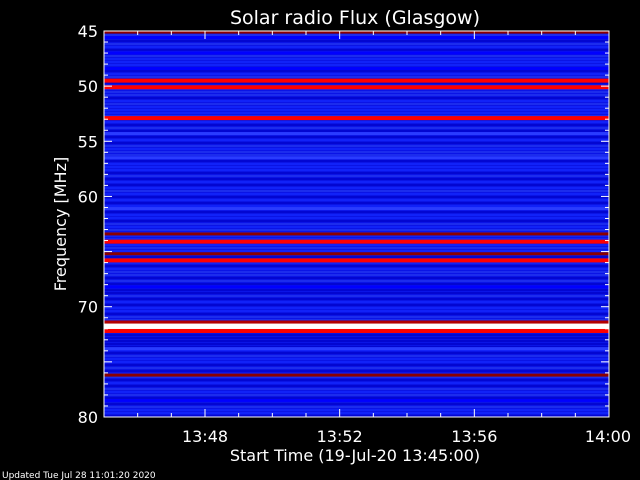 This screenshot has height=480, width=640. I want to click on y-tick-label: 55, so click(88, 141).